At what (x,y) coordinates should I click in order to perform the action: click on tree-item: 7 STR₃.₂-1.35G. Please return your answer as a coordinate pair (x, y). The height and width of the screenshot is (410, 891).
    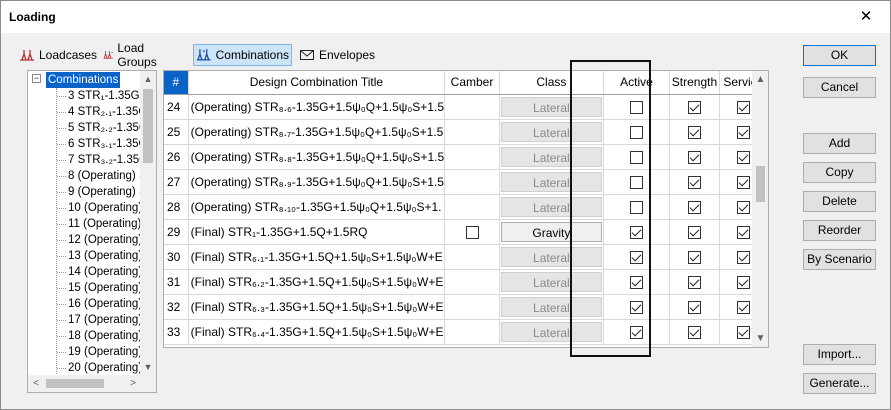
    Looking at the image, I should click on (98, 160).